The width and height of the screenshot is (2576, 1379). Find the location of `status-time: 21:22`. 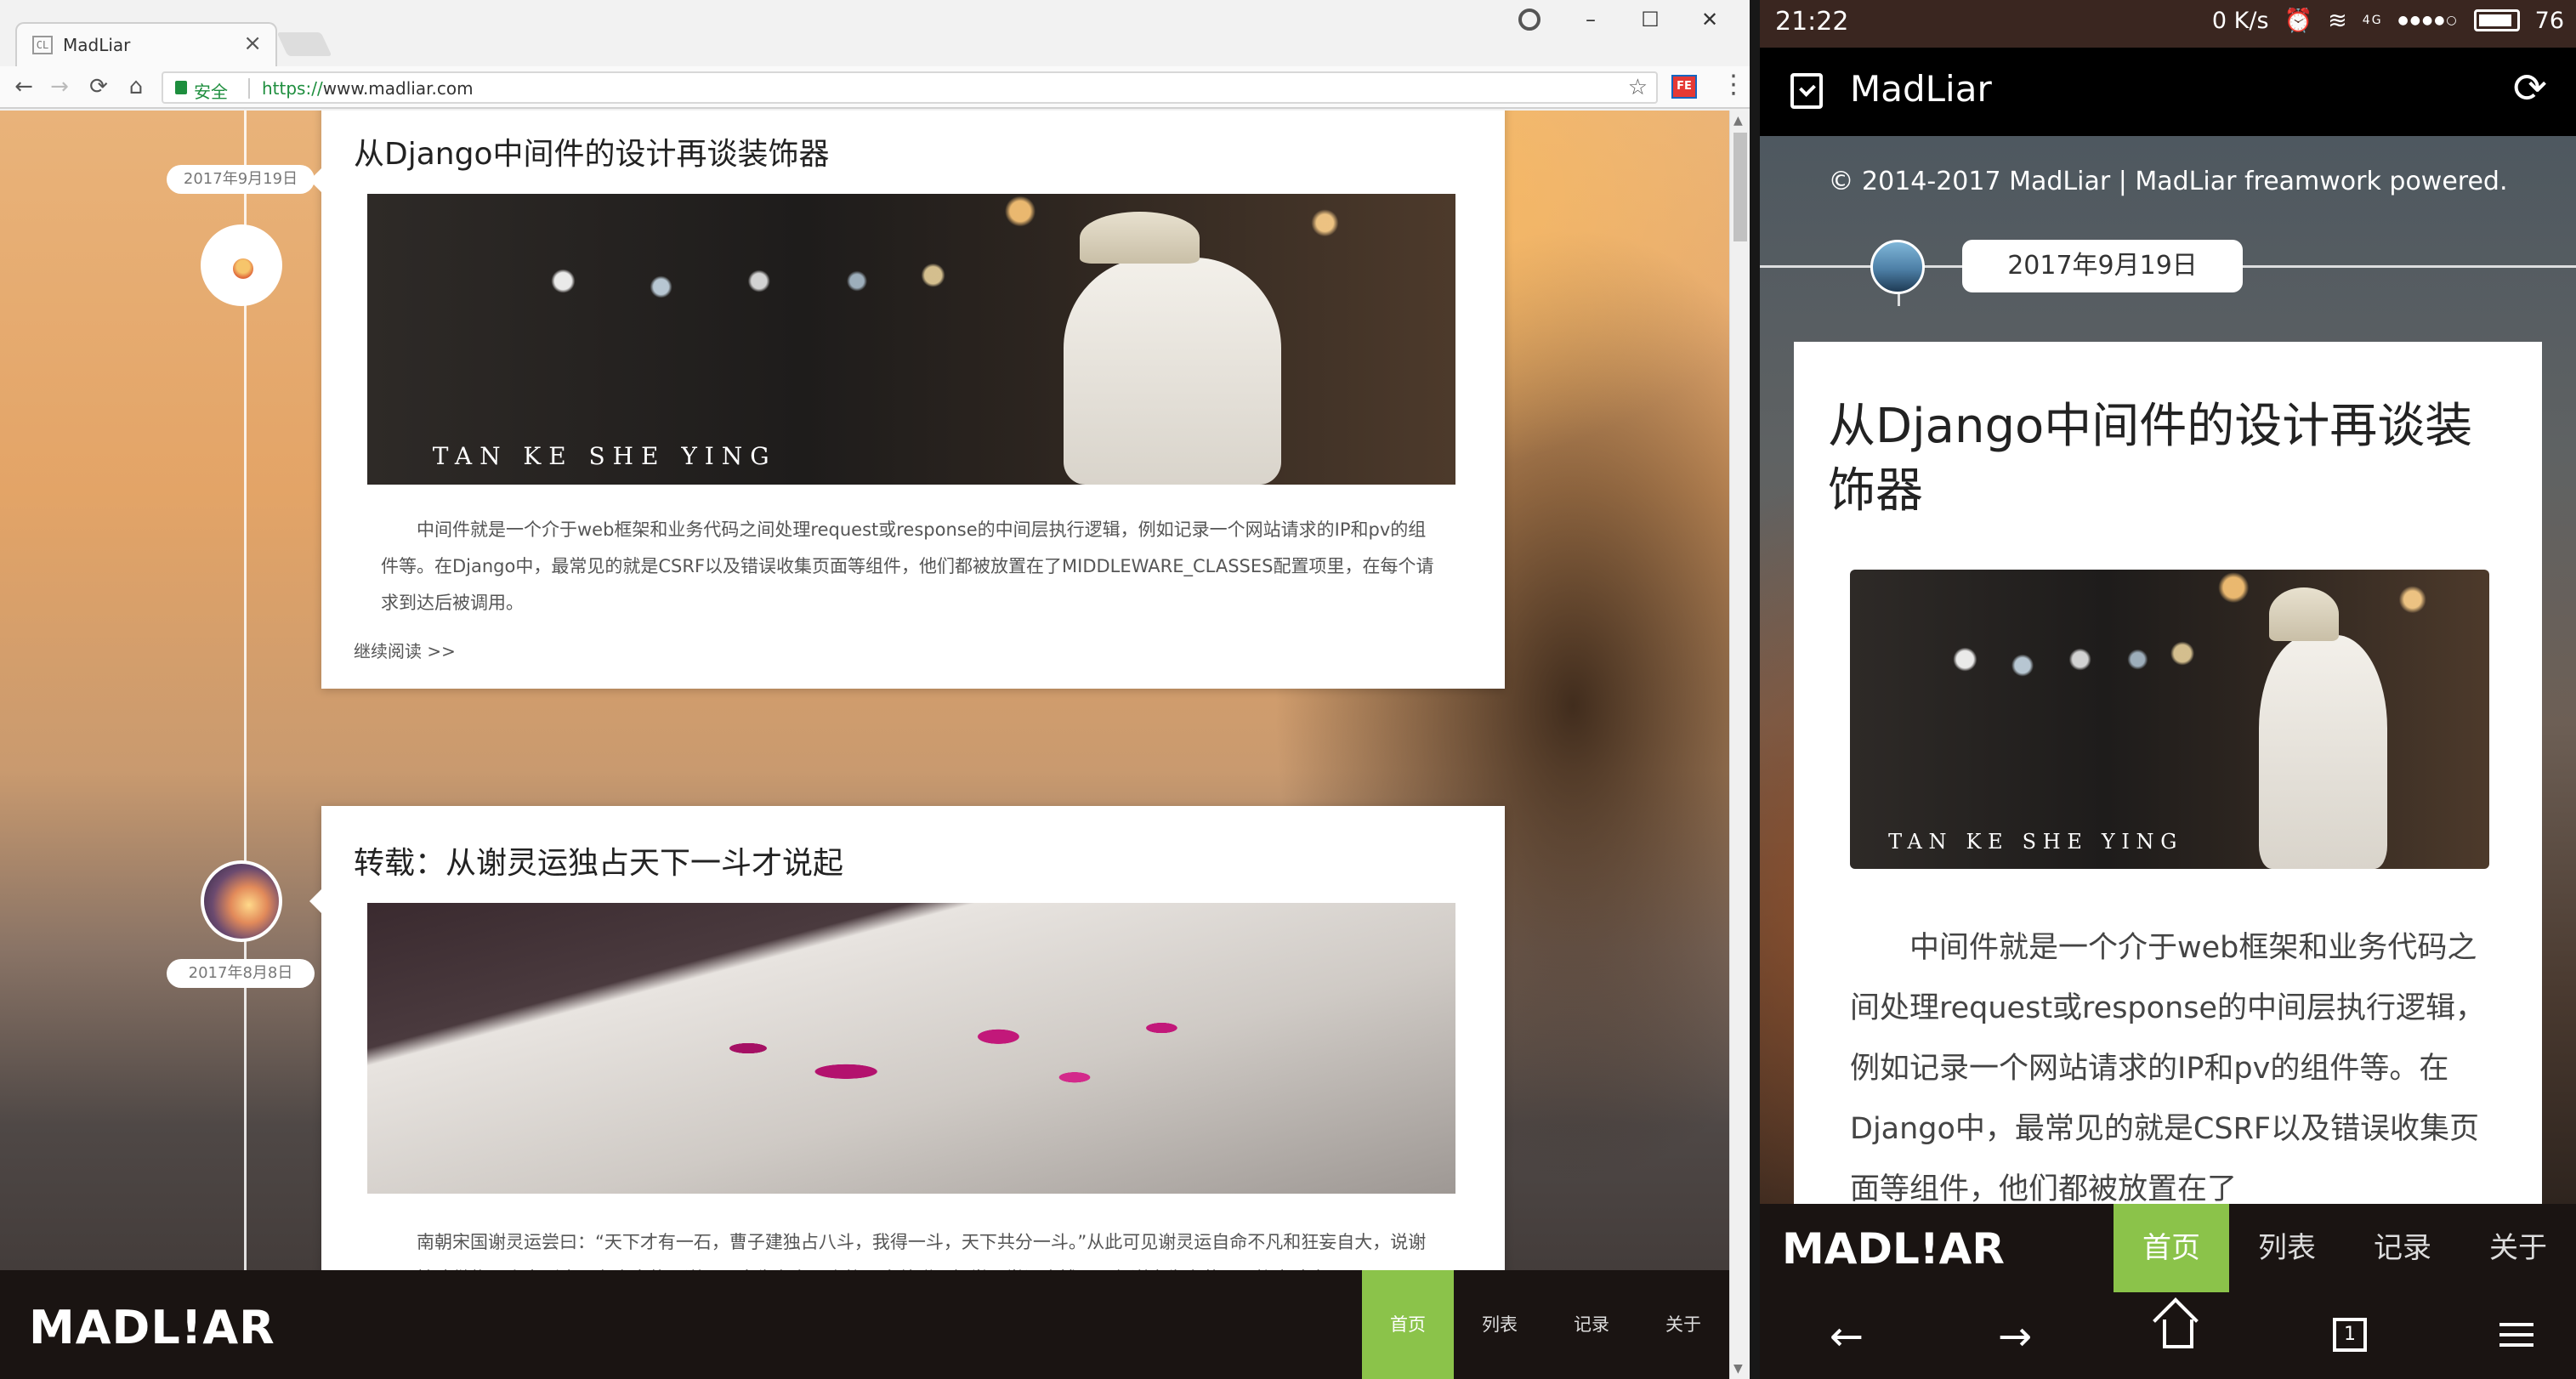

status-time: 21:22 is located at coordinates (1812, 22).